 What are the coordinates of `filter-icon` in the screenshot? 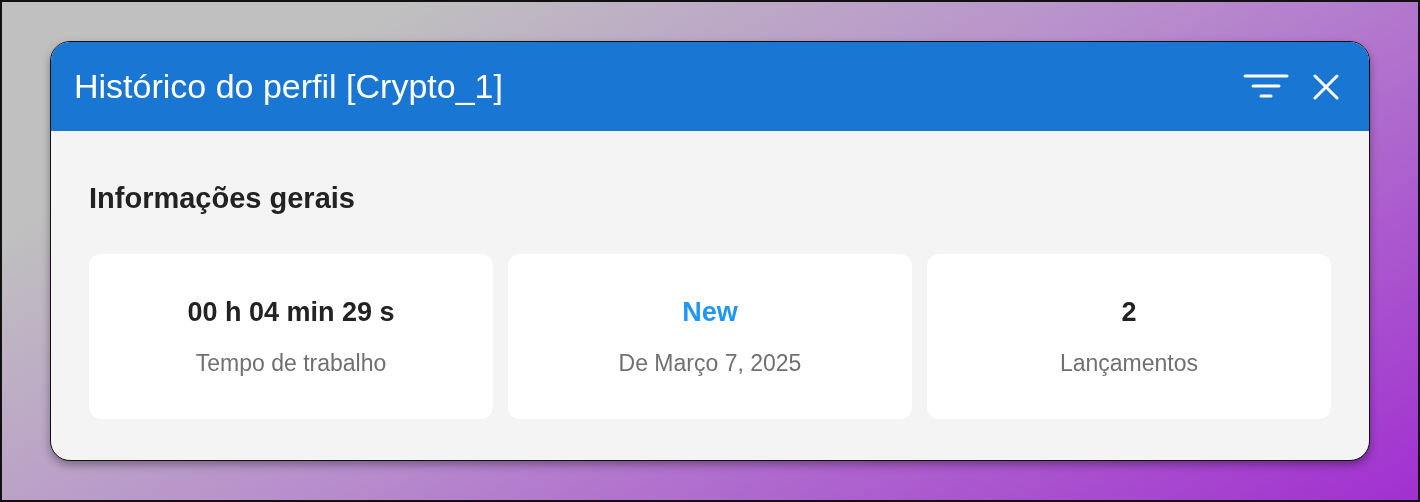 It's located at (1266, 86).